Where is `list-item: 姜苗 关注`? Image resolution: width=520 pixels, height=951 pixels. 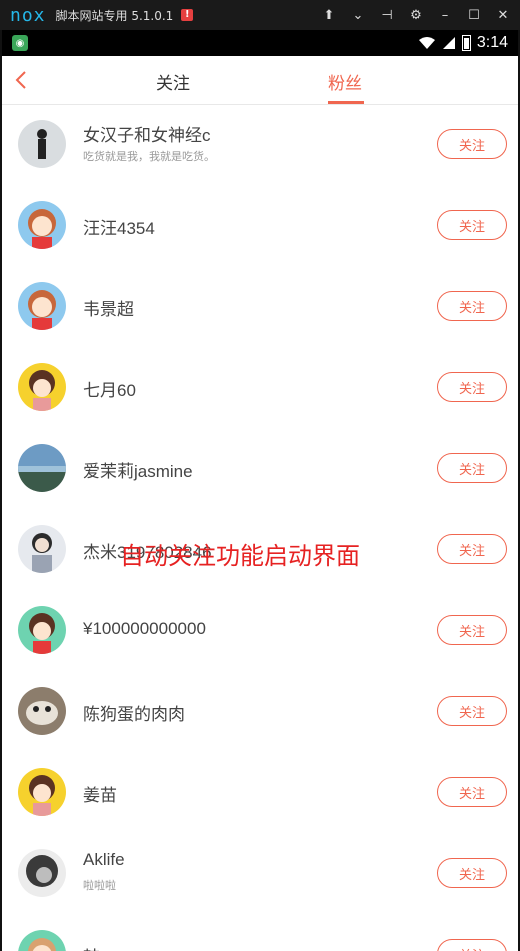 list-item: 姜苗 关注 is located at coordinates (260, 793).